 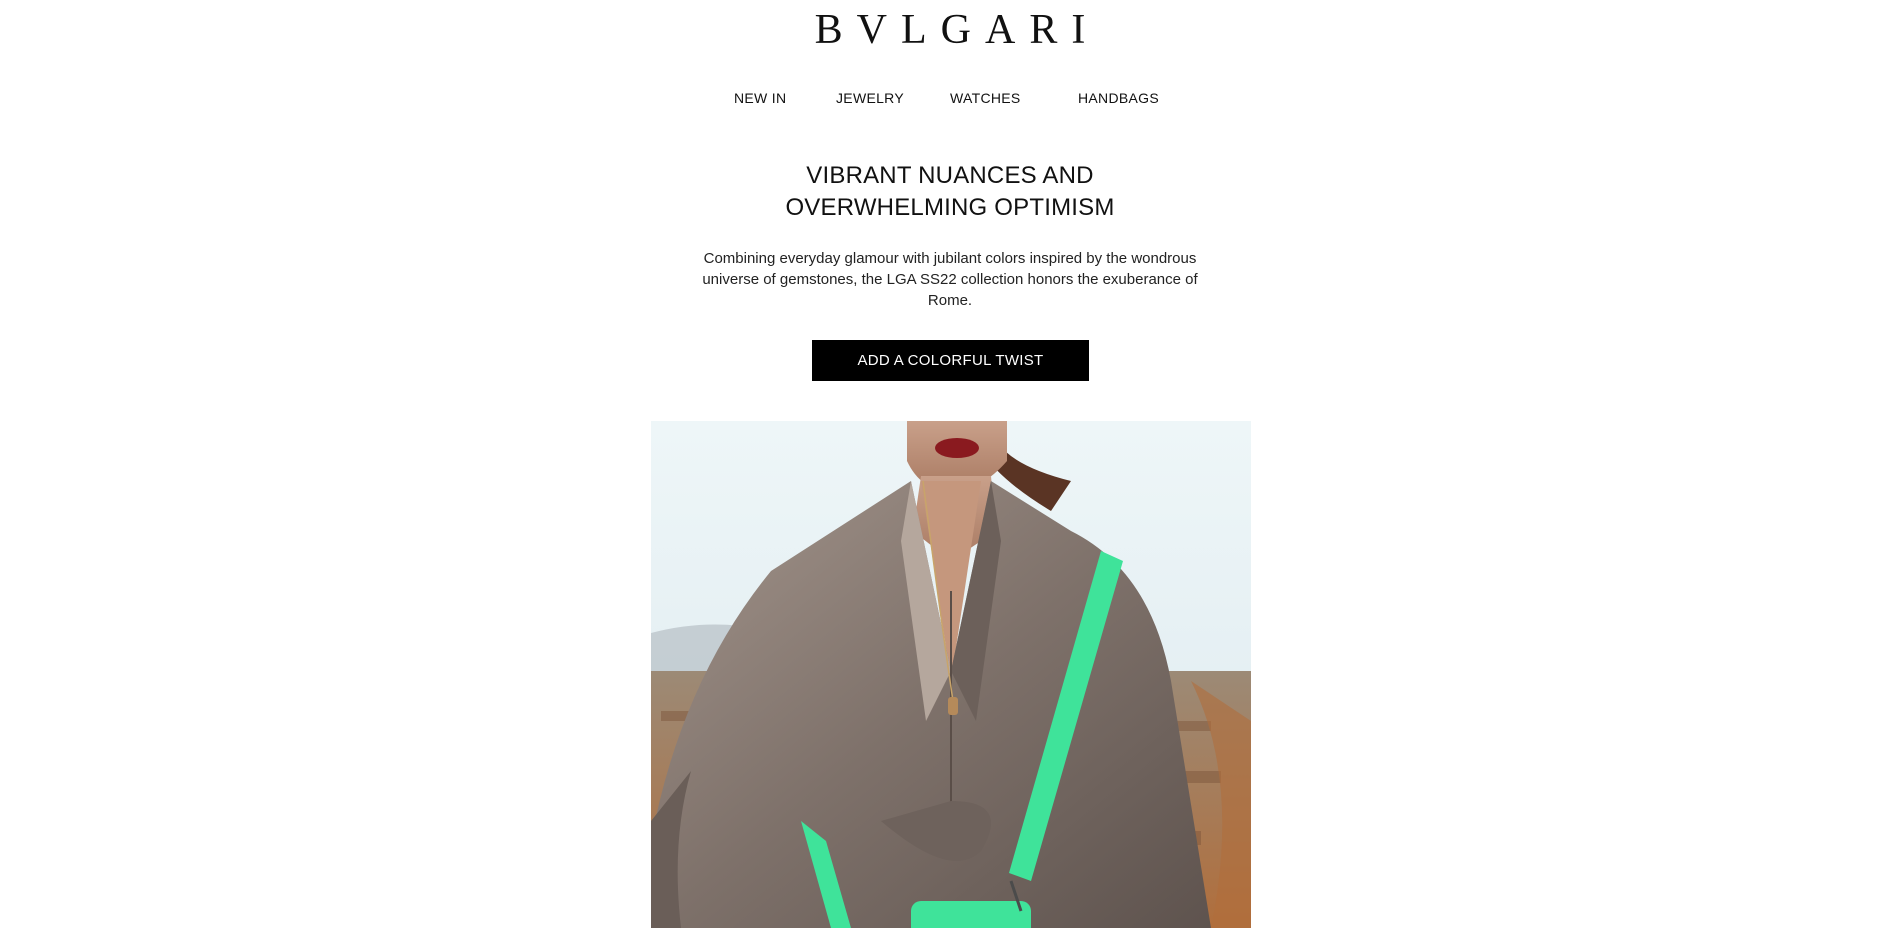 I want to click on nav-item-jewelry: JEWELRY, so click(x=870, y=98).